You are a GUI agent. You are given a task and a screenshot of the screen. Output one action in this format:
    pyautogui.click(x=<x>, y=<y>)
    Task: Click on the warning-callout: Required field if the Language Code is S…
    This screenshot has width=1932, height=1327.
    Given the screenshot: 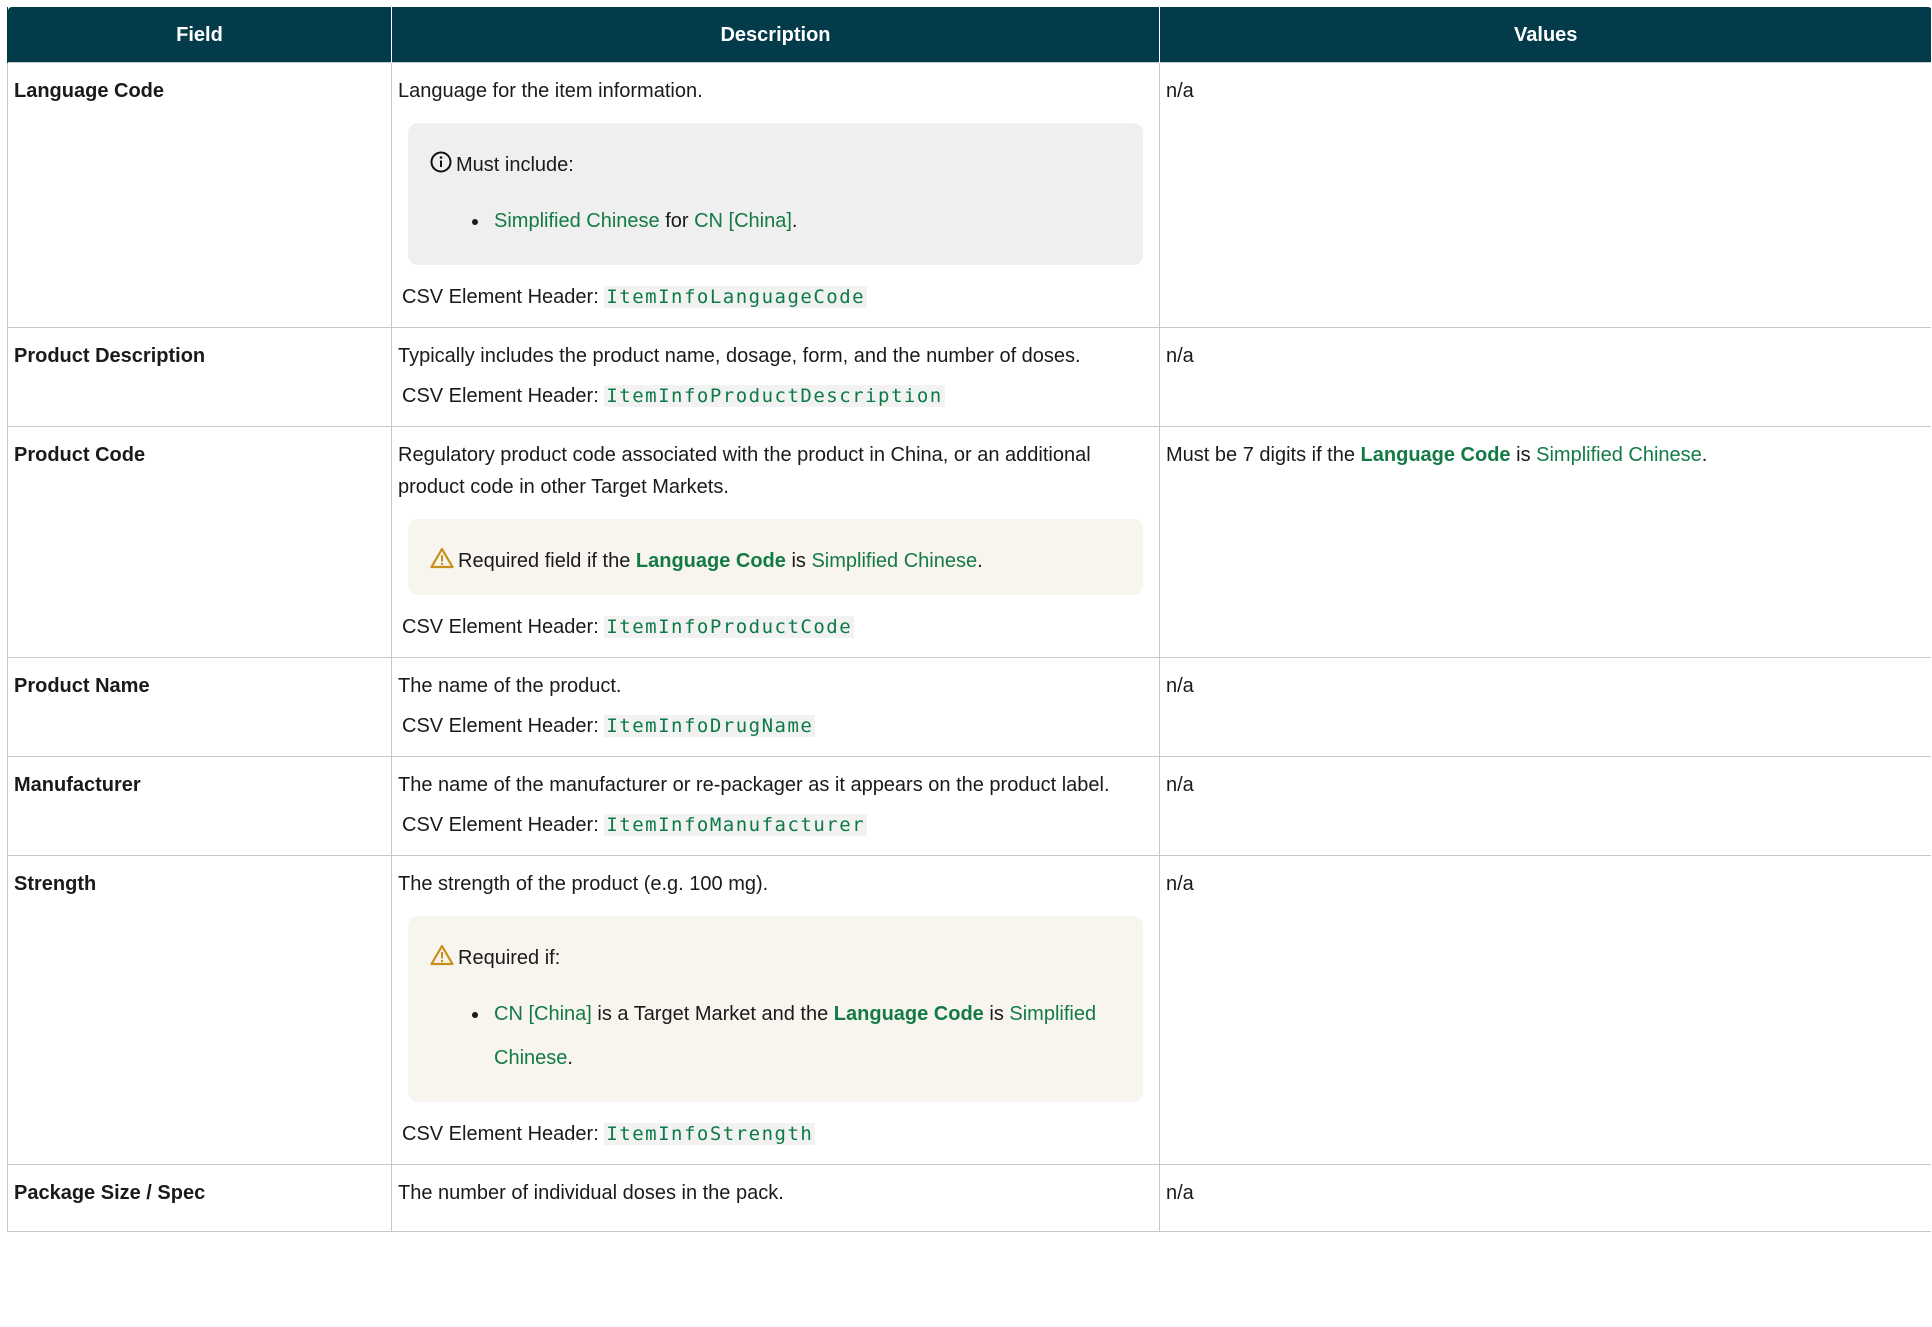 What is the action you would take?
    pyautogui.click(x=775, y=557)
    